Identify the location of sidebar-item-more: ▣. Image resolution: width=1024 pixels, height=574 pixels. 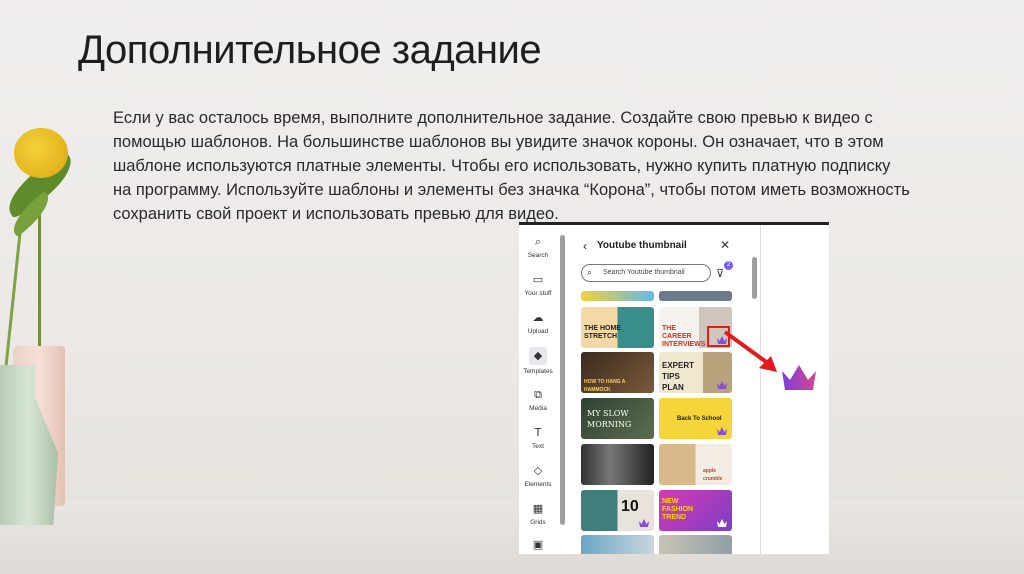
(538, 545).